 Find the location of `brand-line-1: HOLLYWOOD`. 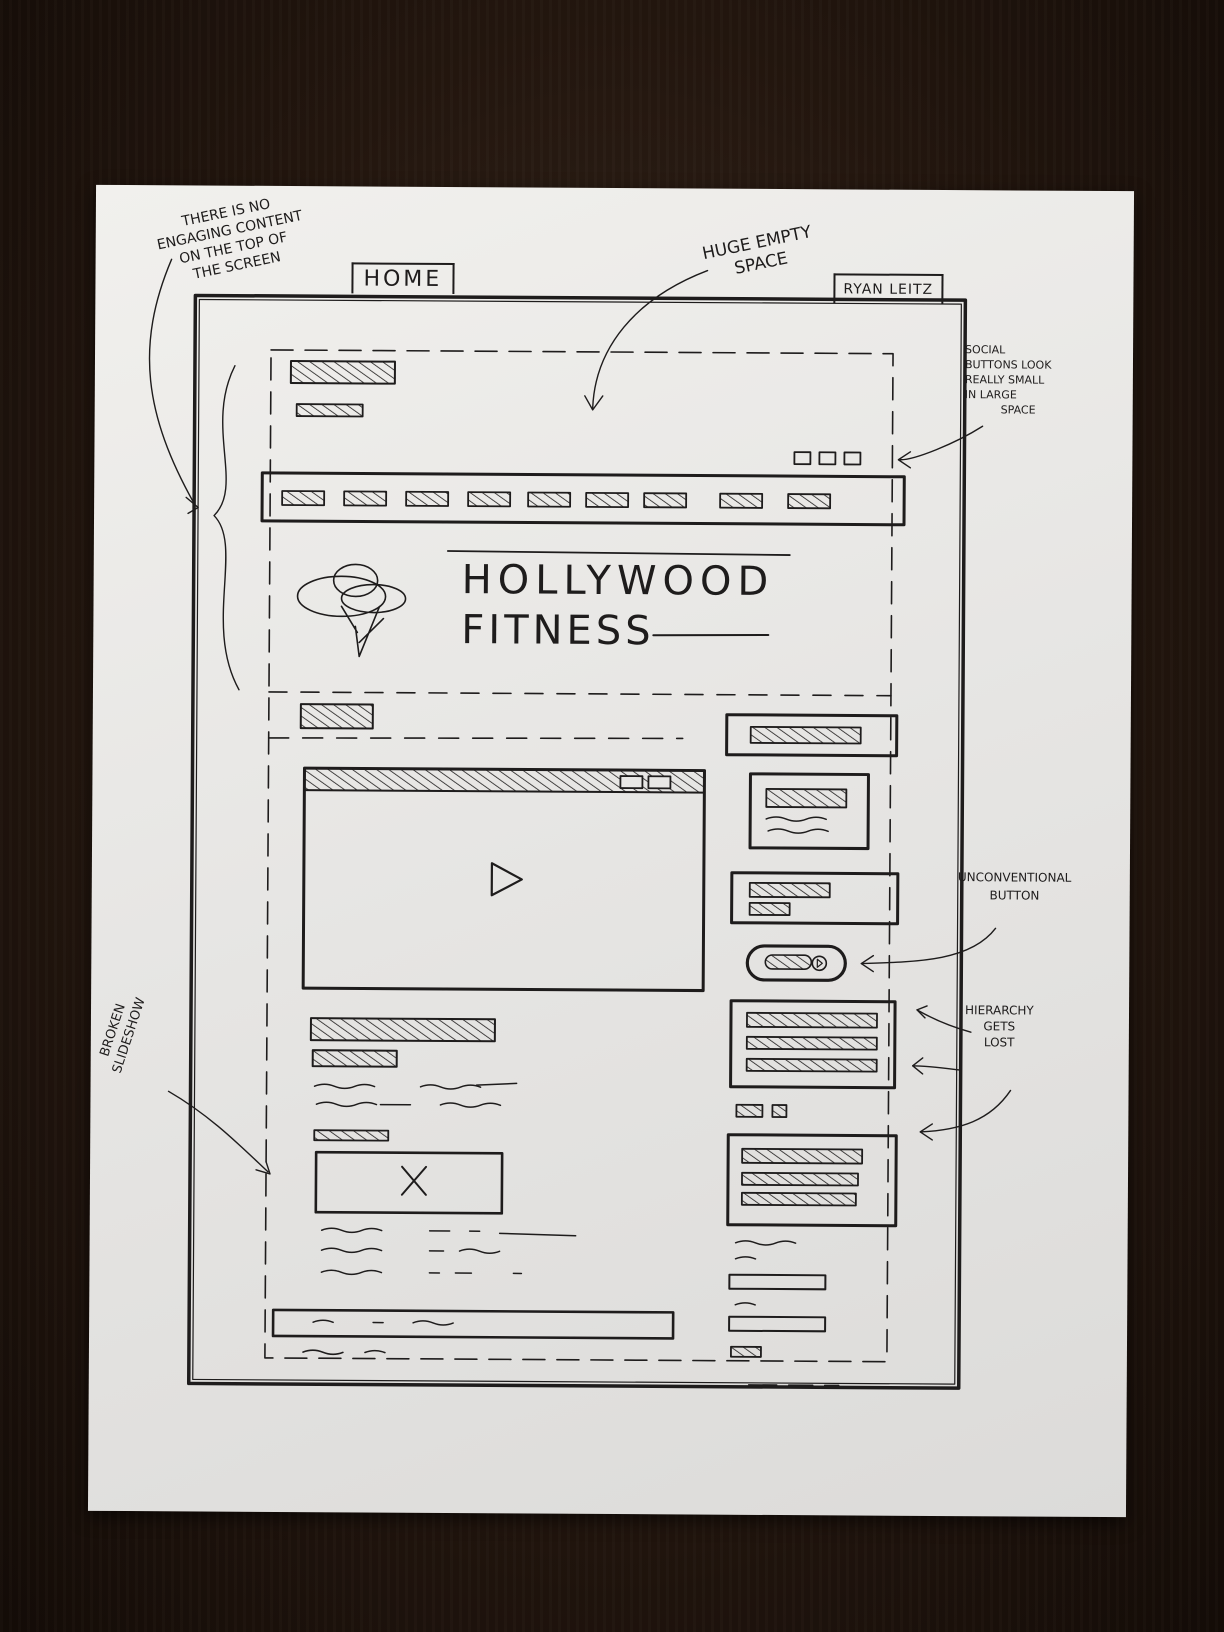

brand-line-1: HOLLYWOOD is located at coordinates (618, 581).